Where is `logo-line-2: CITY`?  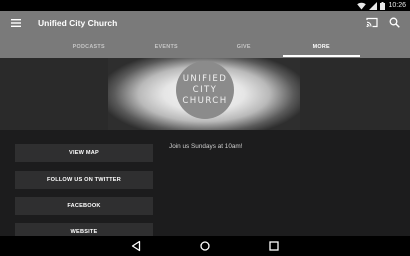 logo-line-2: CITY is located at coordinates (205, 90).